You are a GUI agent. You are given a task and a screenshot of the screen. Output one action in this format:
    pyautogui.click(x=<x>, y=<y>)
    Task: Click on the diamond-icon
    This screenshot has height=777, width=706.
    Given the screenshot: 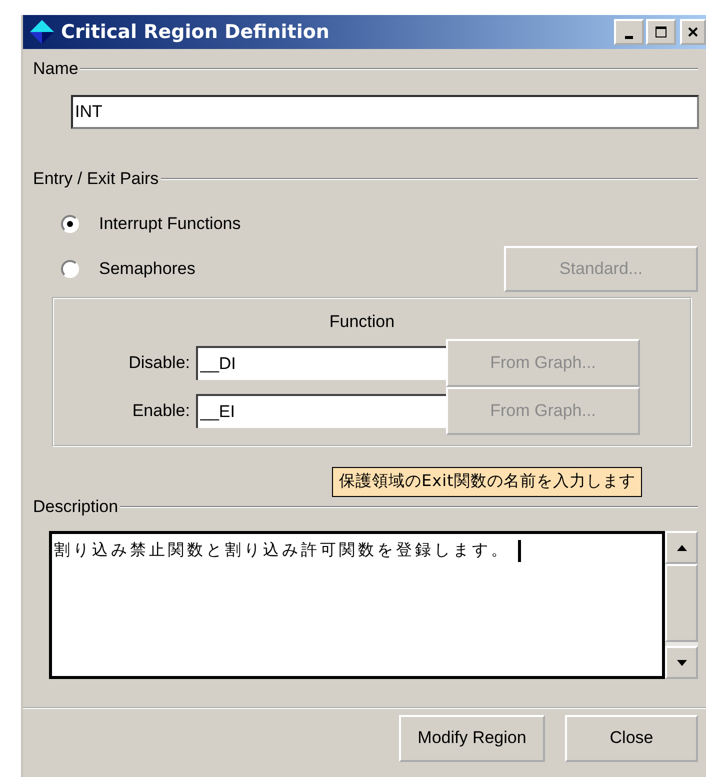 What is the action you would take?
    pyautogui.click(x=42, y=32)
    